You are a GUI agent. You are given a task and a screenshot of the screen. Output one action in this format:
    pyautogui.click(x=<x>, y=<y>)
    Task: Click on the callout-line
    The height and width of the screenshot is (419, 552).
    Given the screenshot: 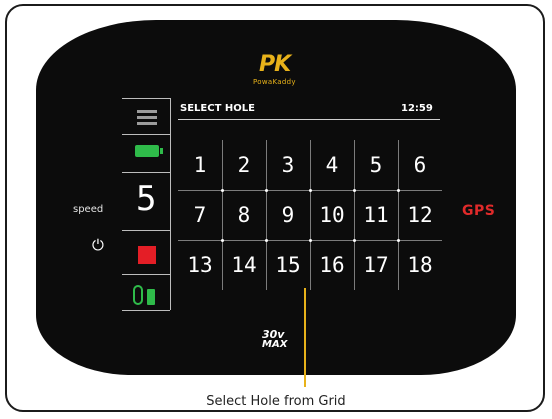 What is the action you would take?
    pyautogui.click(x=305, y=337)
    